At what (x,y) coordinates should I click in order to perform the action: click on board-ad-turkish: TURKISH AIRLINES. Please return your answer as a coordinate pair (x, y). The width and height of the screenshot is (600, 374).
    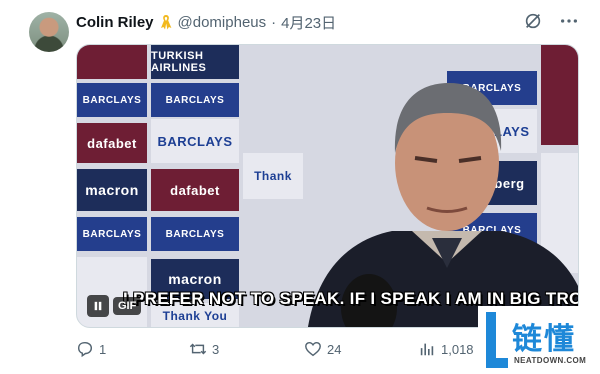
    Looking at the image, I should click on (195, 62).